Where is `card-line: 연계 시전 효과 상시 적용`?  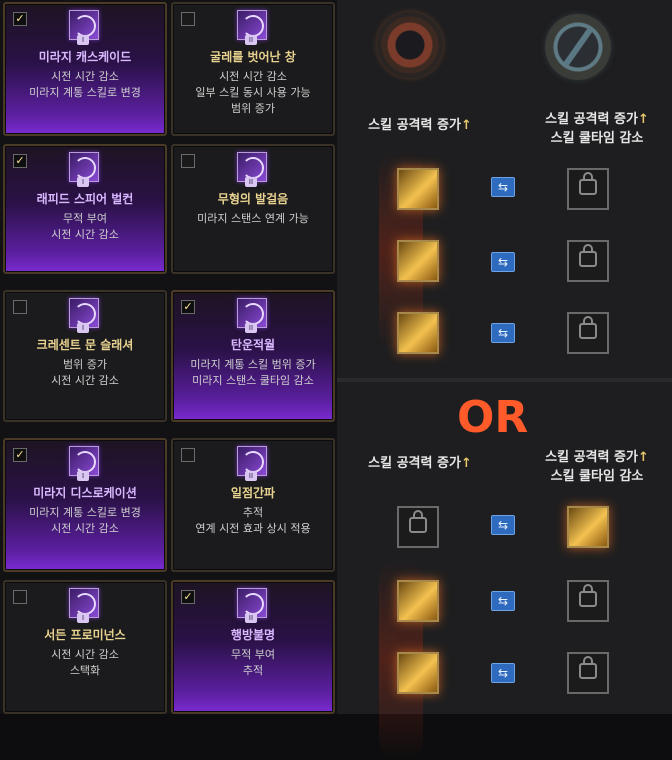 card-line: 연계 시전 효과 상시 적용 is located at coordinates (253, 528).